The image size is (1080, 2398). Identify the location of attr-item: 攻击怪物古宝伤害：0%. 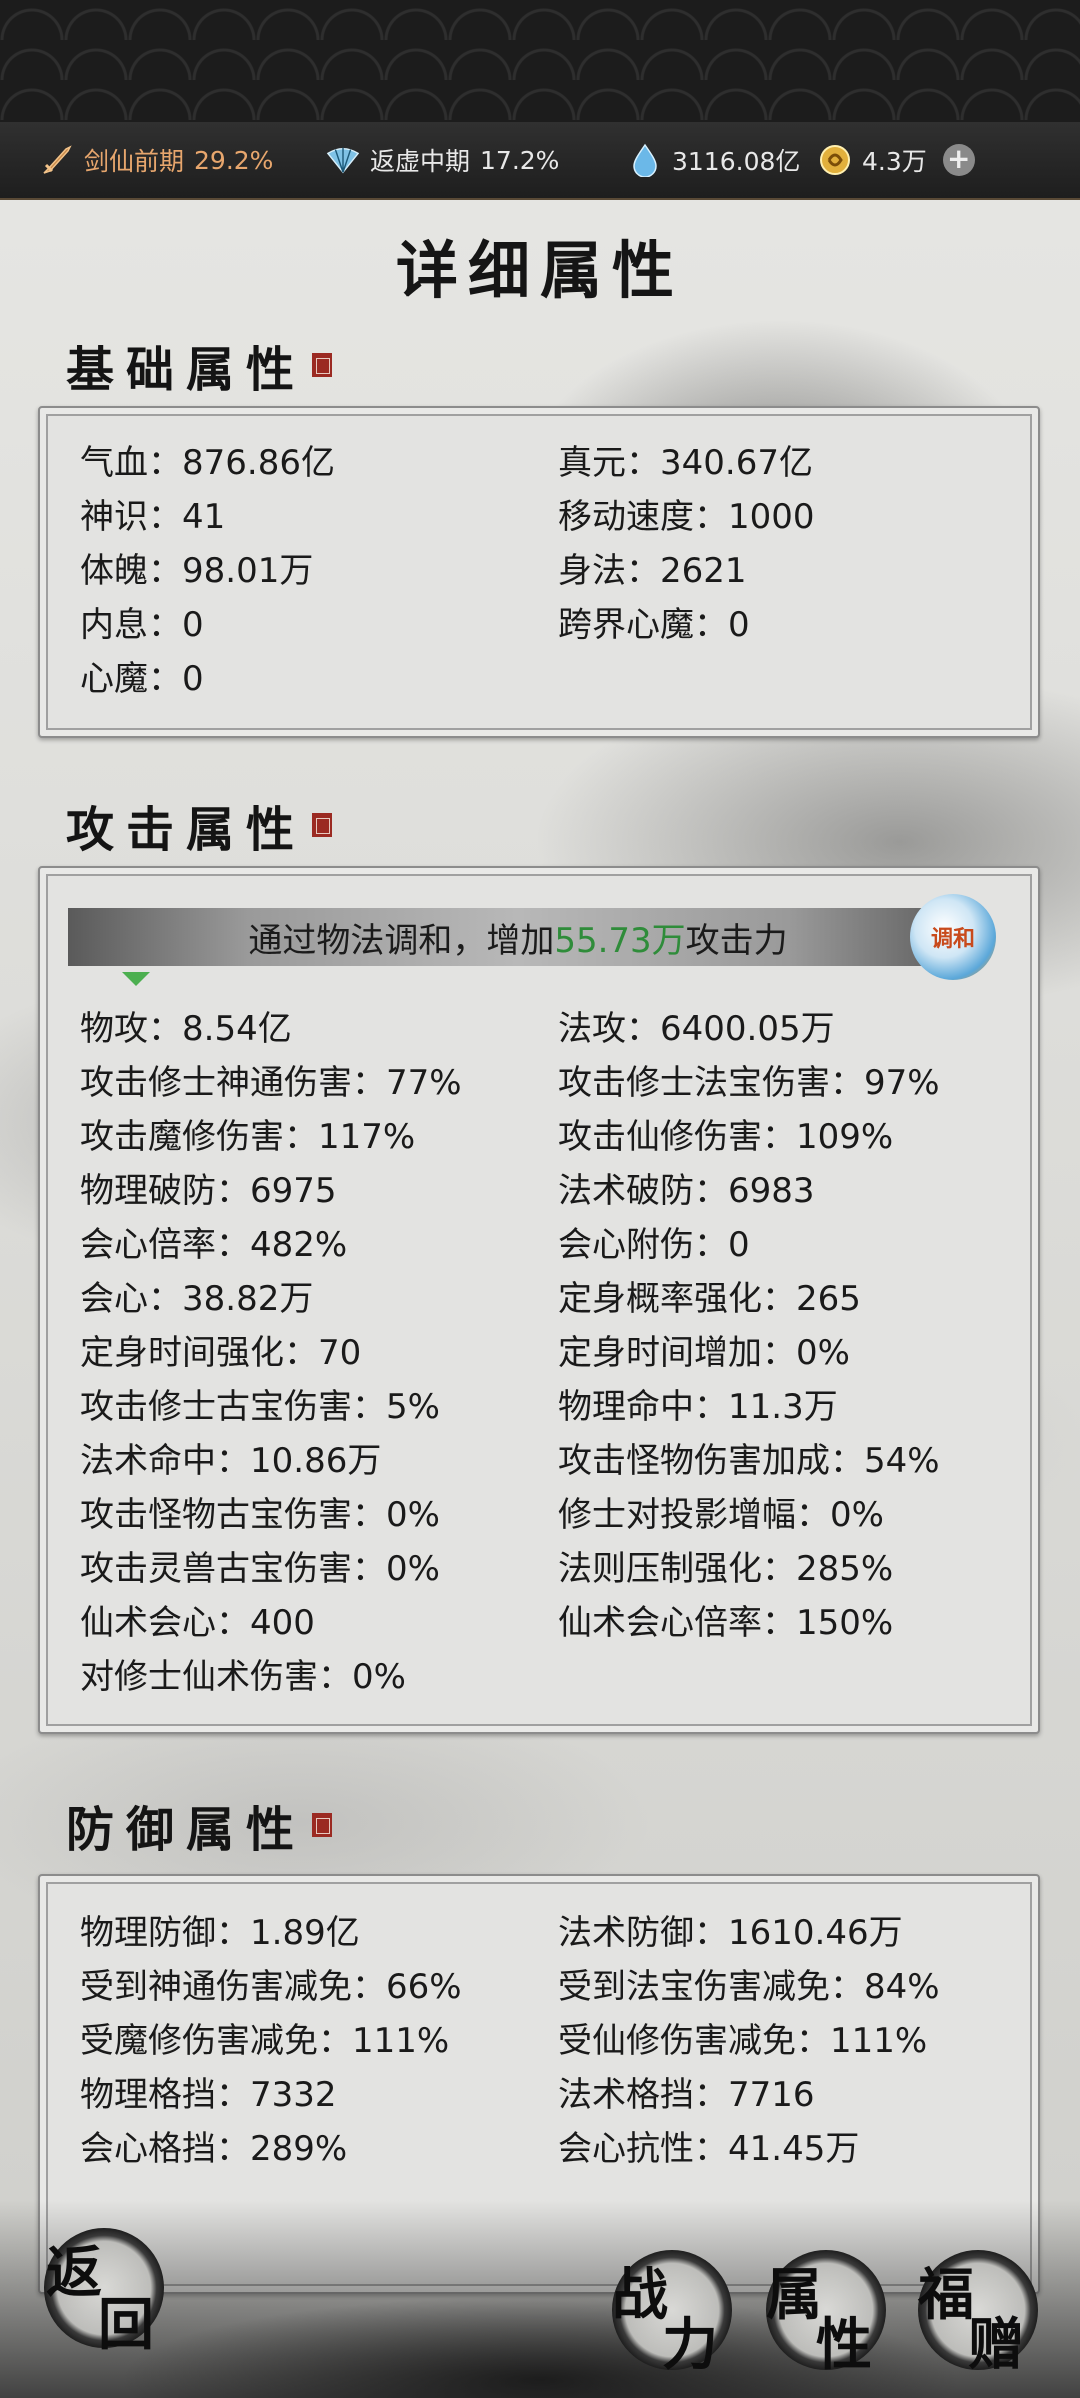
(260, 1515).